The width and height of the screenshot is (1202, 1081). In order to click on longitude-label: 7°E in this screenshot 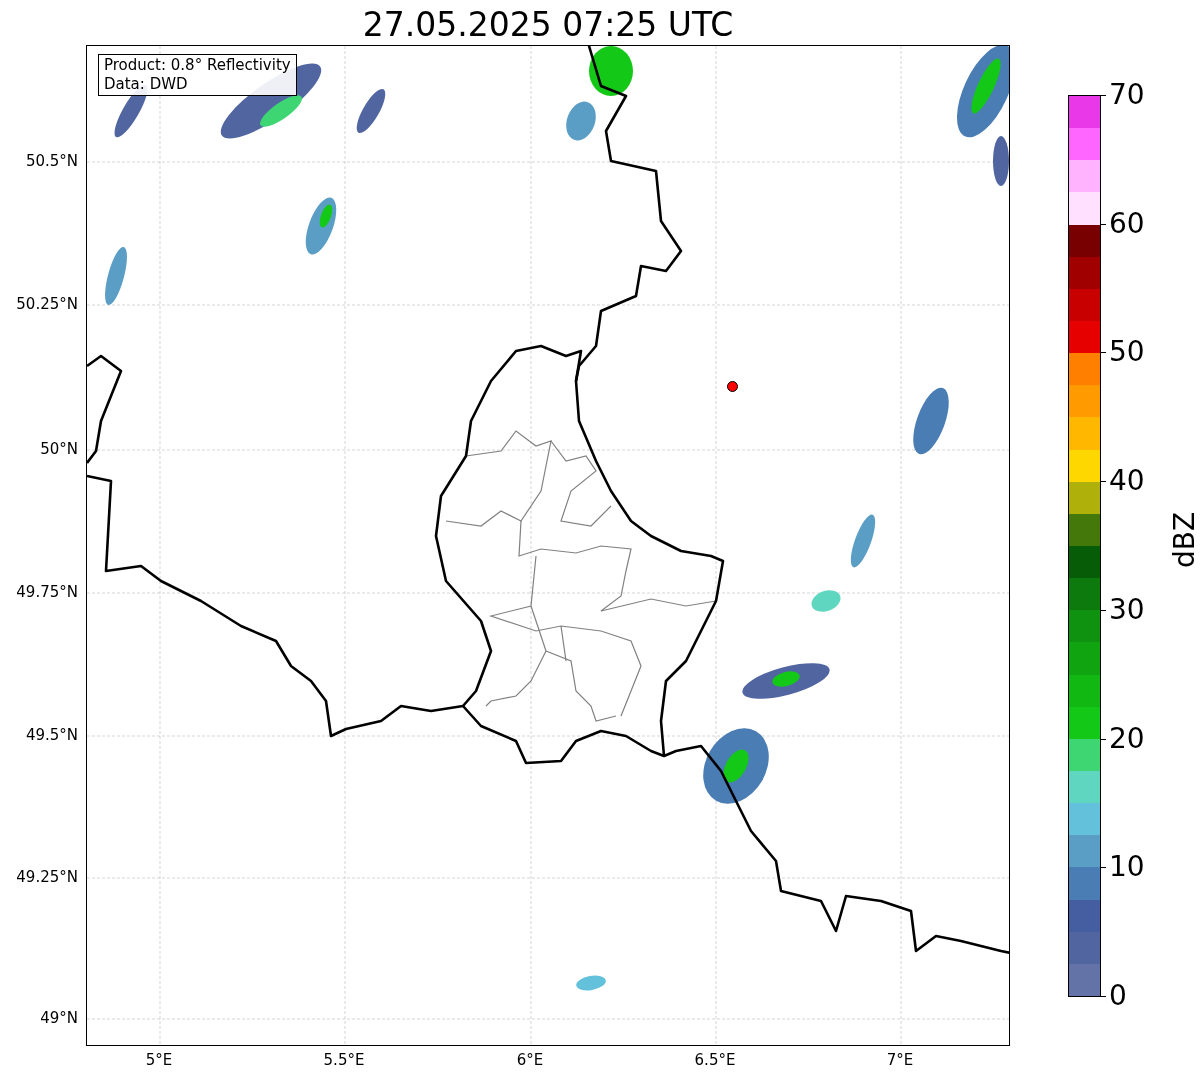, I will do `click(900, 1060)`.